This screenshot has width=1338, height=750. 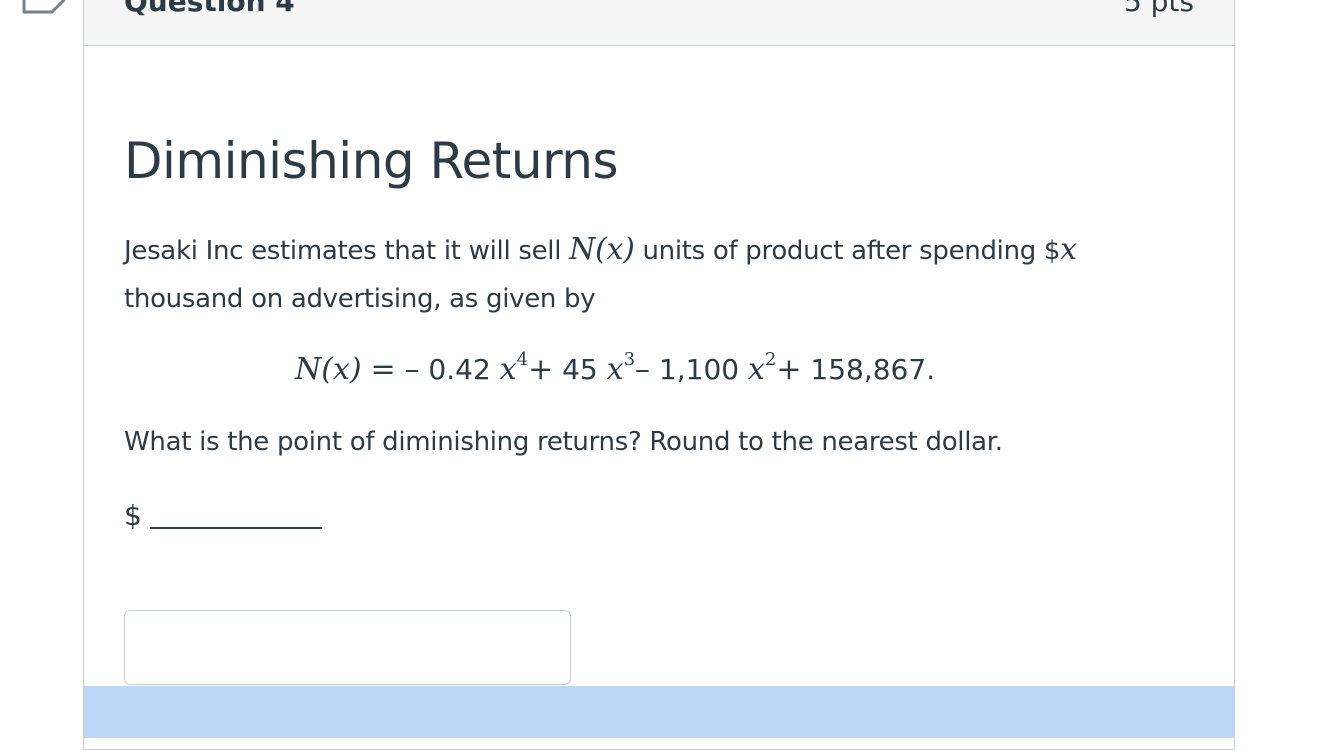 I want to click on answer-blank-line, so click(x=236, y=528).